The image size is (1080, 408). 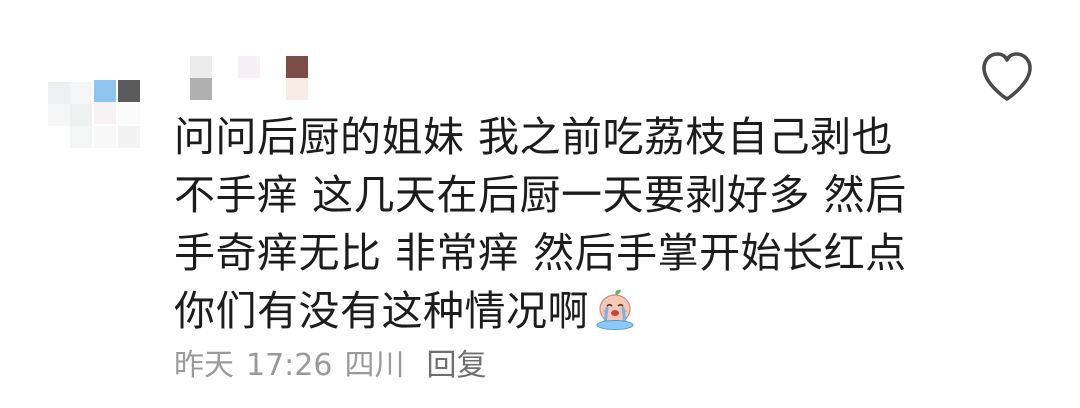 What do you see at coordinates (615, 309) in the screenshot?
I see `crying-face-emoji-icon` at bounding box center [615, 309].